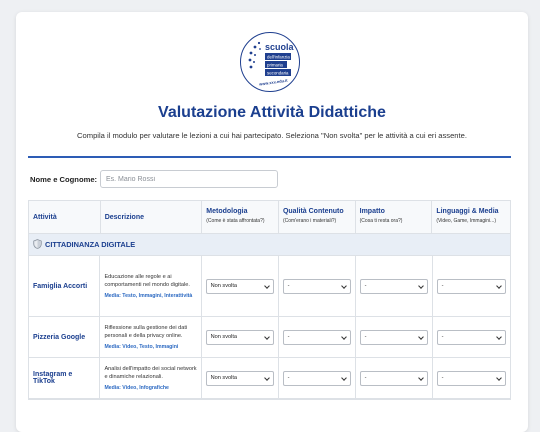  What do you see at coordinates (53, 378) in the screenshot?
I see `activity-name: Instagram e TikTok` at bounding box center [53, 378].